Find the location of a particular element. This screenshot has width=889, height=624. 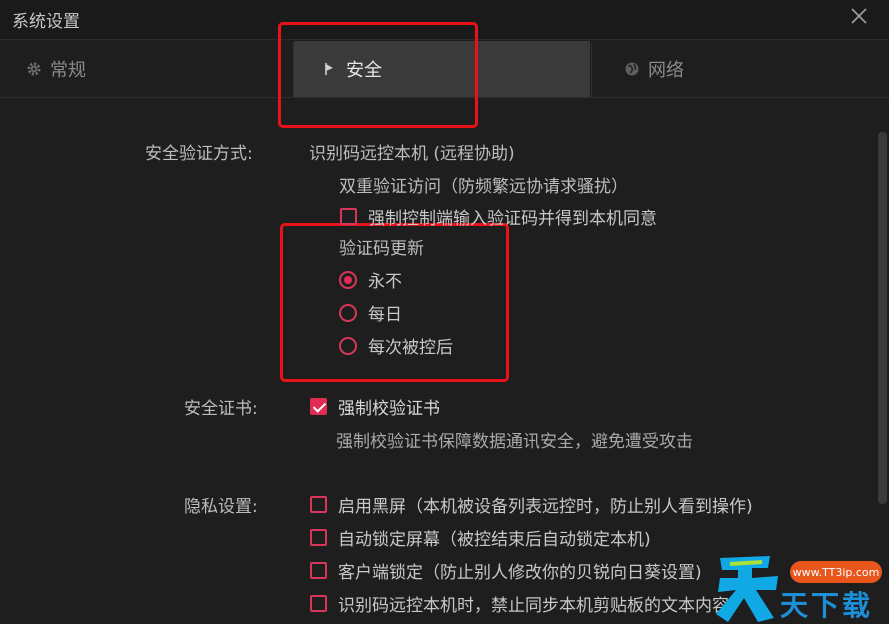

privacy-label: 隐私设置: is located at coordinates (221, 507).